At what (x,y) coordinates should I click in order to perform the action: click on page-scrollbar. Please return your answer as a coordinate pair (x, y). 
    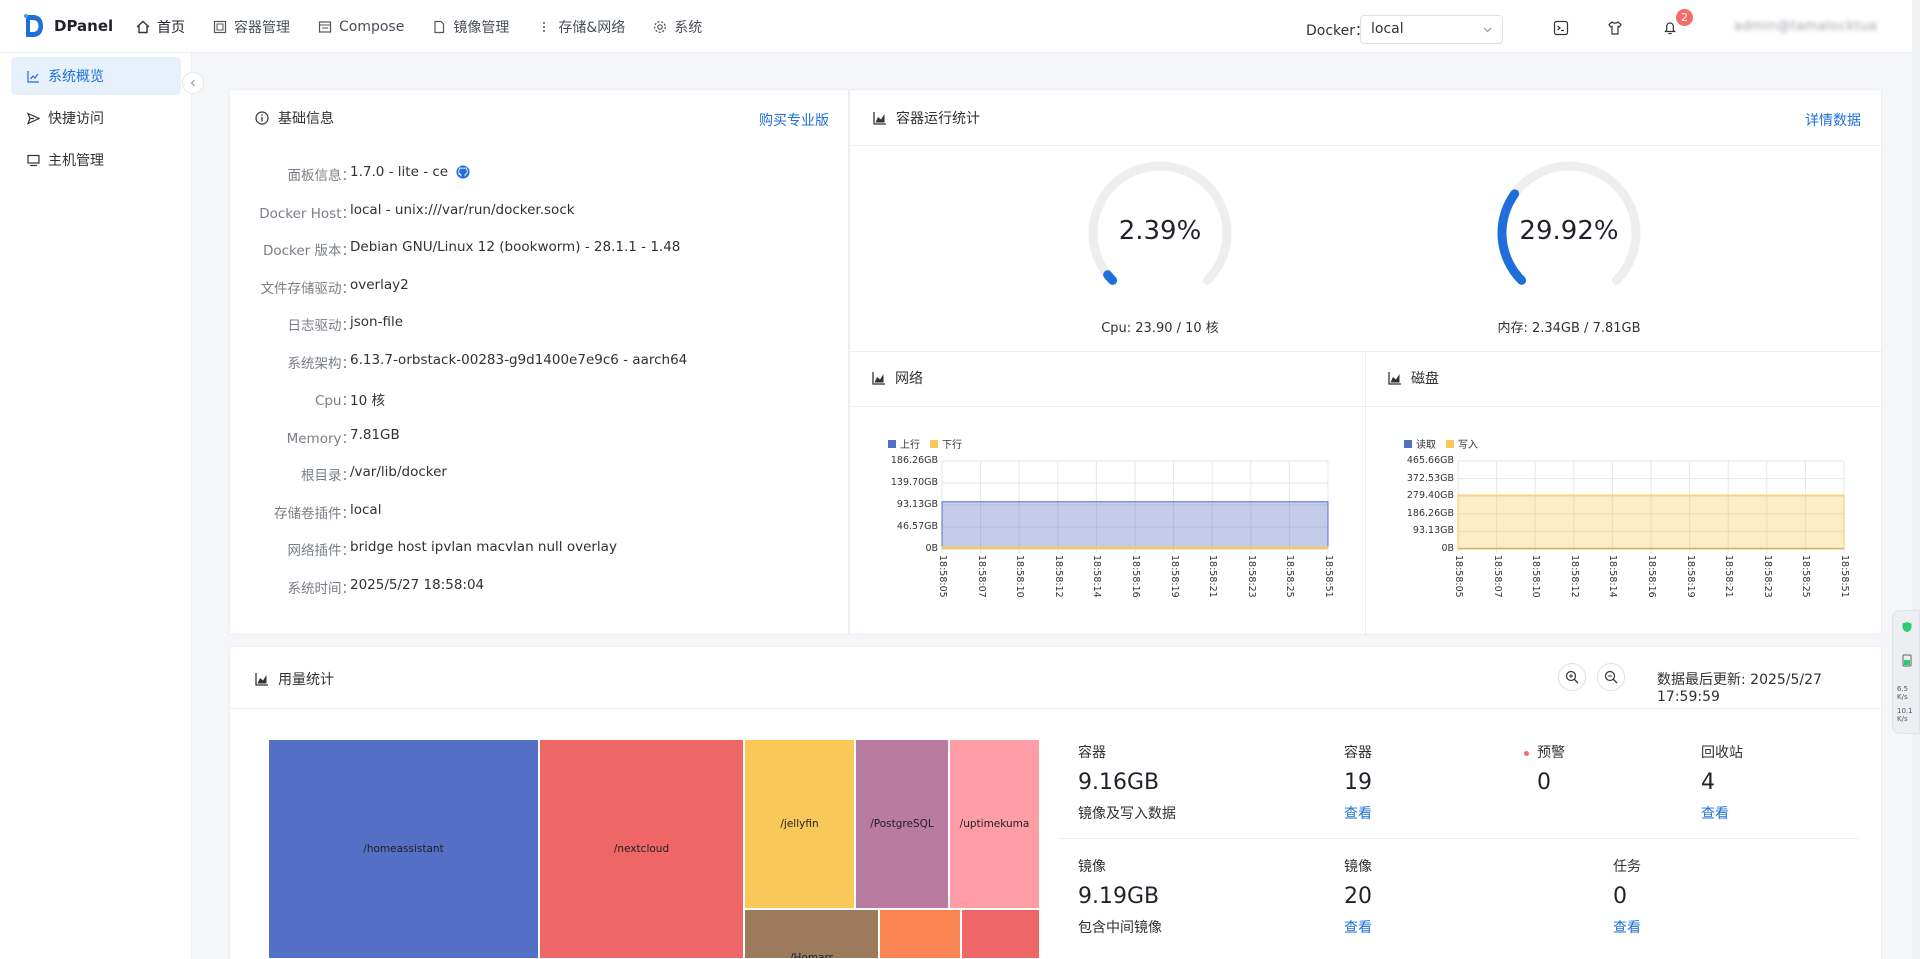
    Looking at the image, I should click on (1916, 479).